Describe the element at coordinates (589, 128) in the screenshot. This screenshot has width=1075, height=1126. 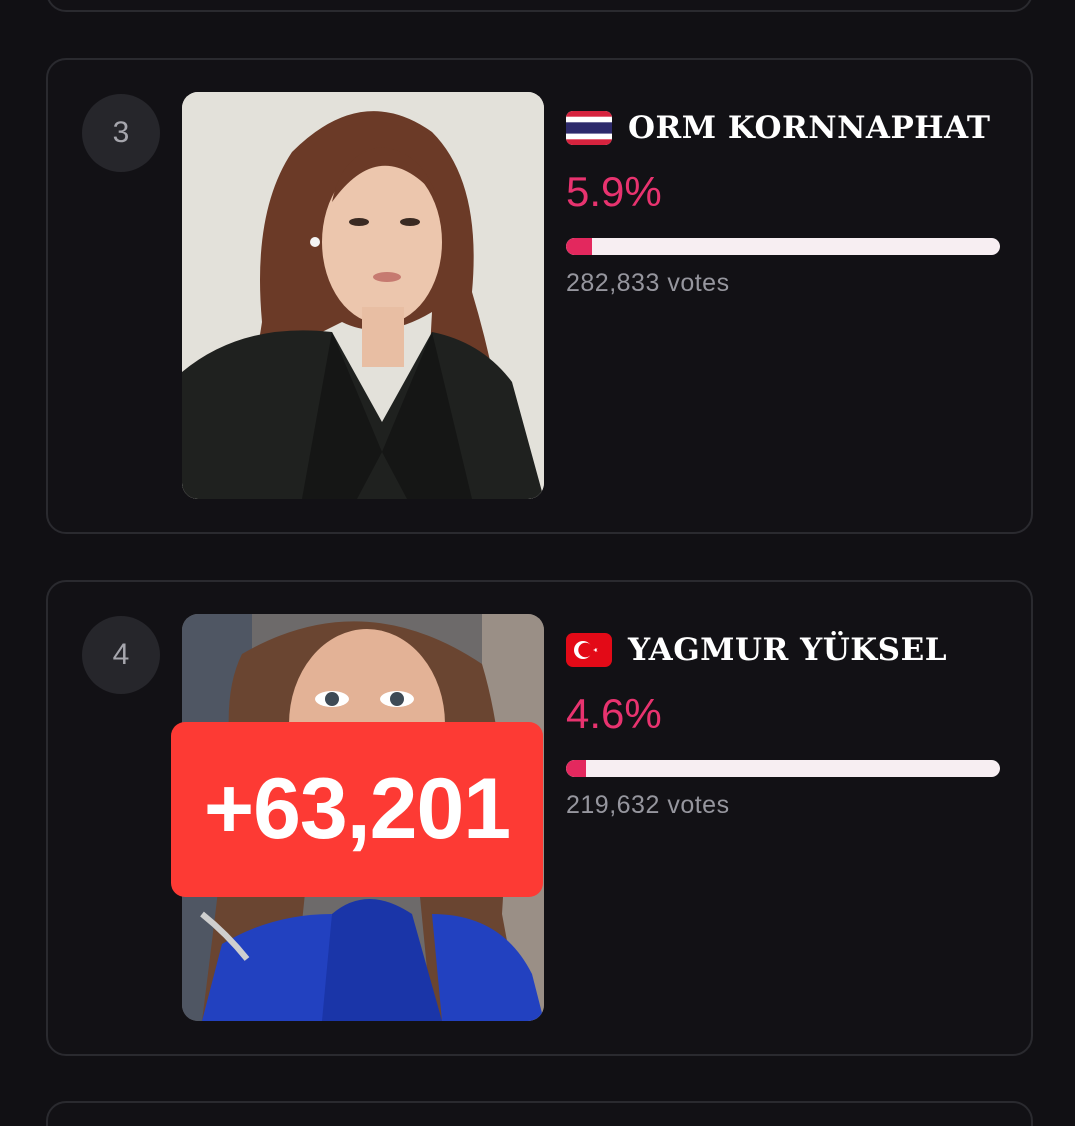
I see `thailand-flag-icon` at that location.